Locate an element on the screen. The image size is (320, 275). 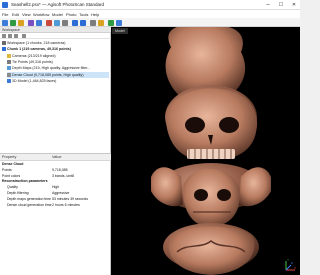
depth-maps-icon is located at coordinates (9, 68).